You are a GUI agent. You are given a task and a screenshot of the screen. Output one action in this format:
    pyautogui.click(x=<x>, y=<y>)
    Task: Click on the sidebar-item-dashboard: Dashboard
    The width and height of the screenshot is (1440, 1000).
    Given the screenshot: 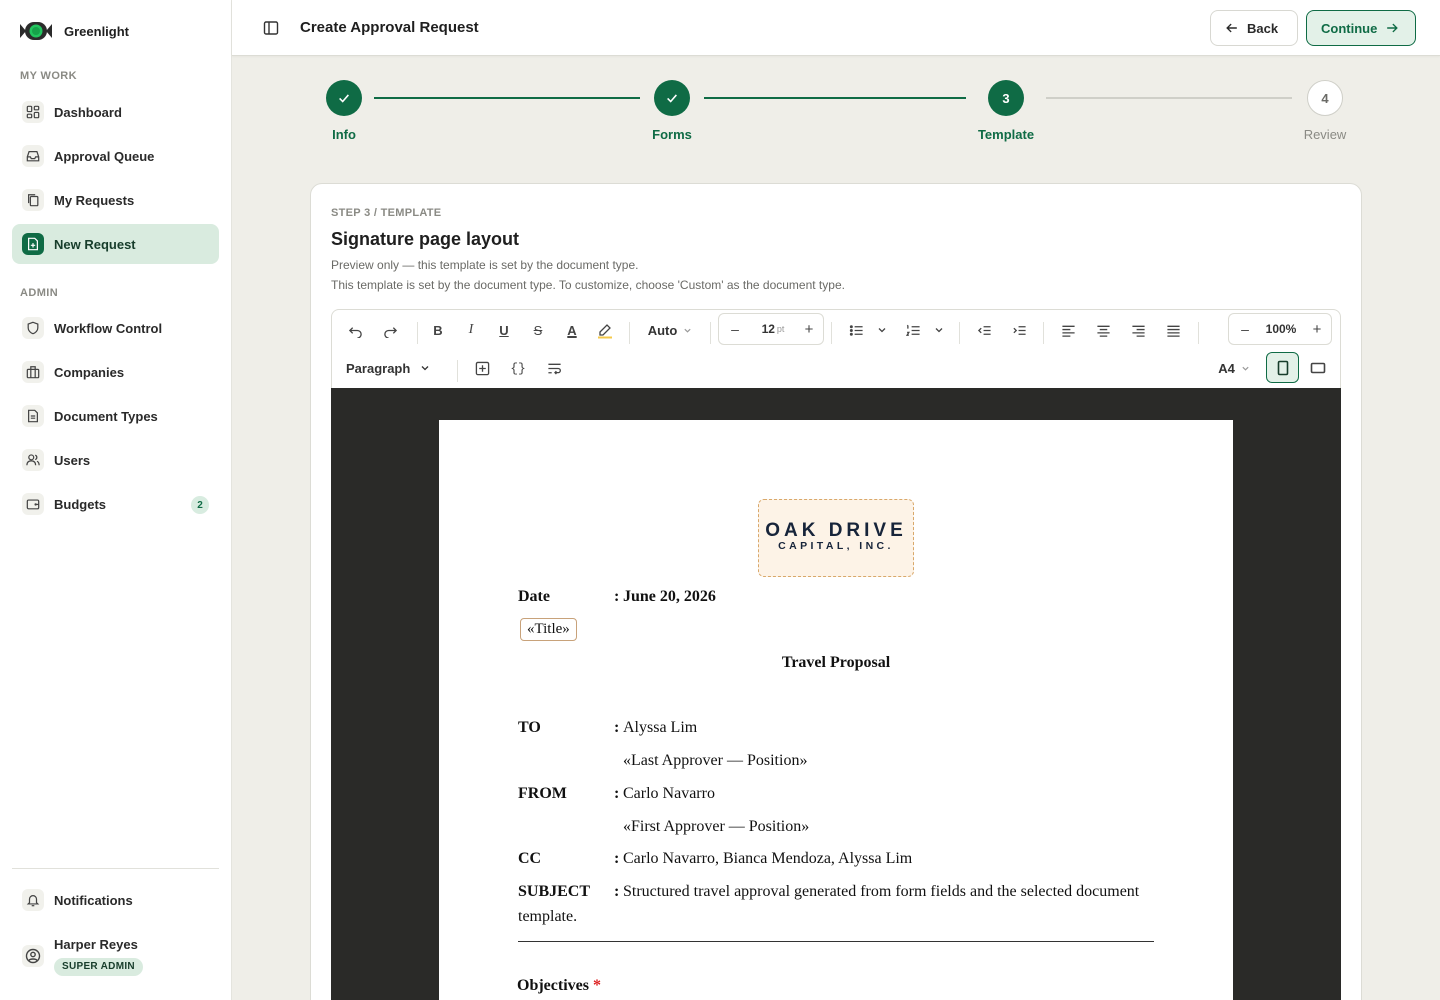 What is the action you would take?
    pyautogui.click(x=115, y=112)
    